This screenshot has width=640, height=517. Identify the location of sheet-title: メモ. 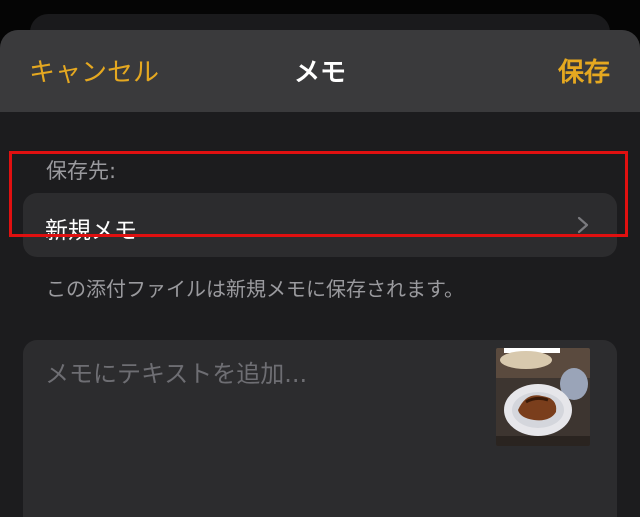
(319, 73).